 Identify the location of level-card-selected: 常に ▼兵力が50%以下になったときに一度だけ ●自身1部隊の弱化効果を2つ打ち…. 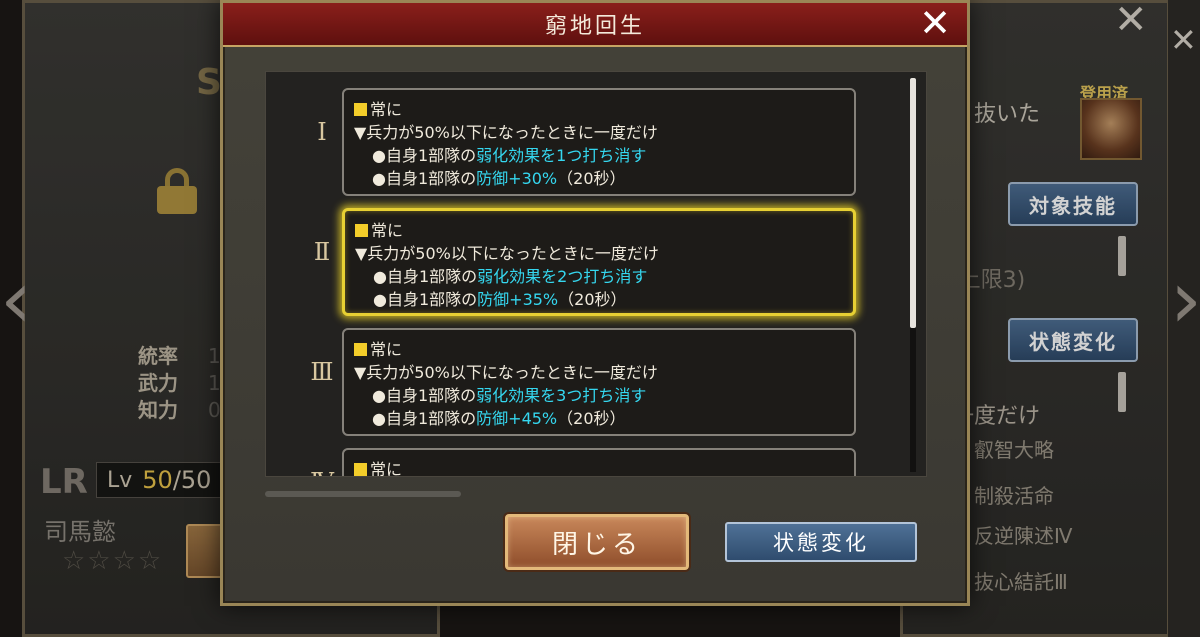
(599, 262).